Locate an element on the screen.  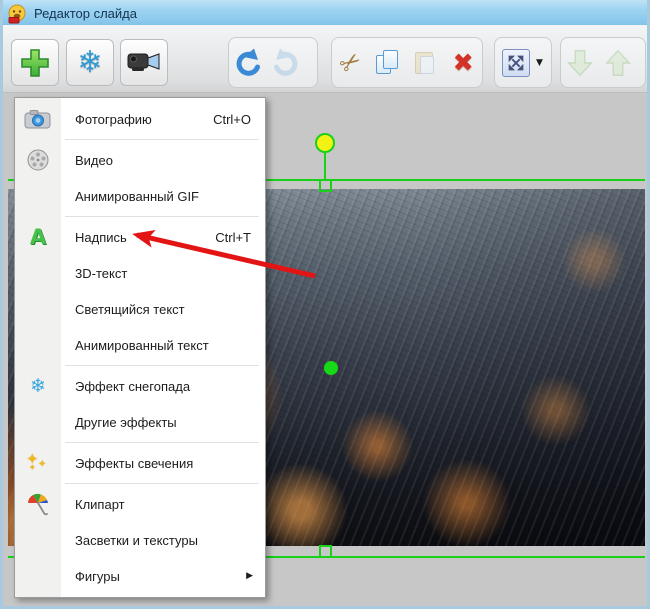
menu-item-label: Клипарт is located at coordinates (100, 504).